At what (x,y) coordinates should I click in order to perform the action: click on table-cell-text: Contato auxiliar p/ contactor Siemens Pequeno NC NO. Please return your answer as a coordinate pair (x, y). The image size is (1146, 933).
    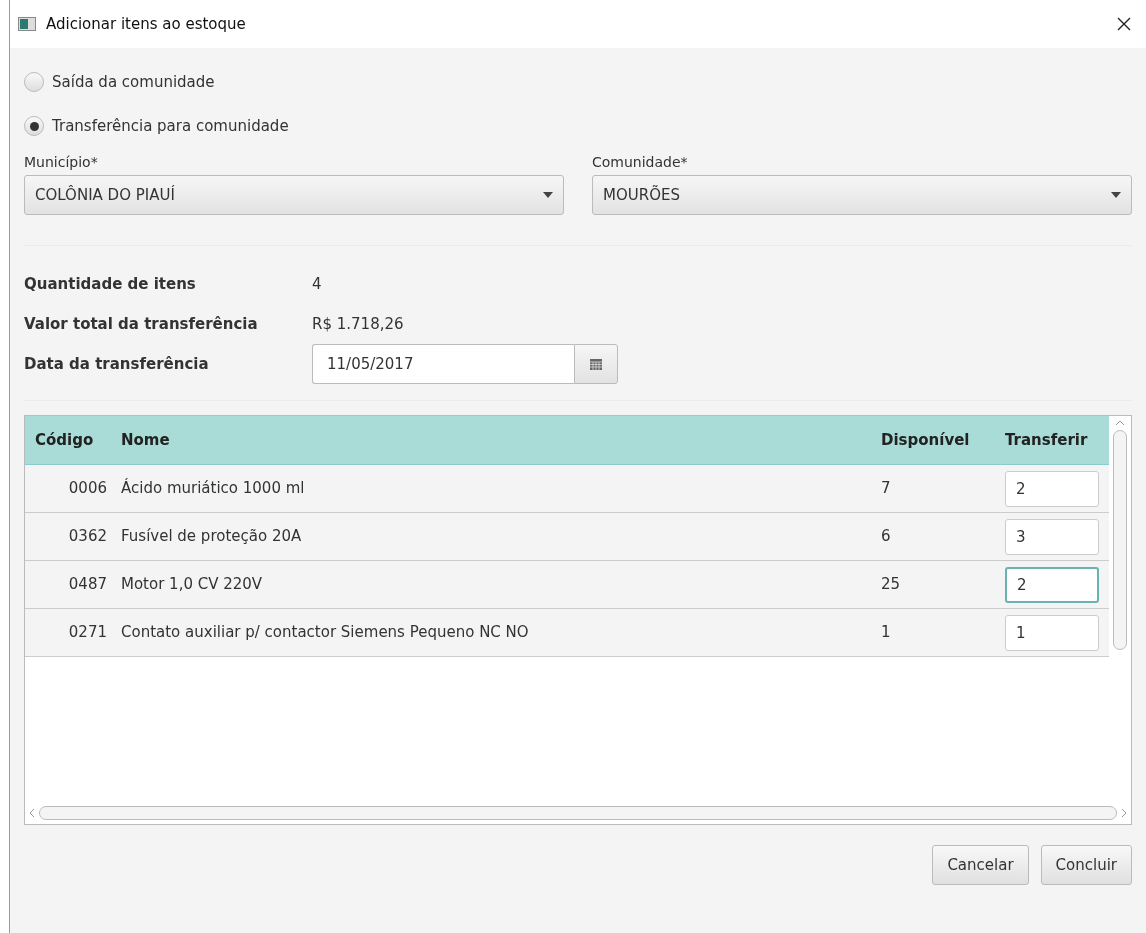
    Looking at the image, I should click on (325, 633).